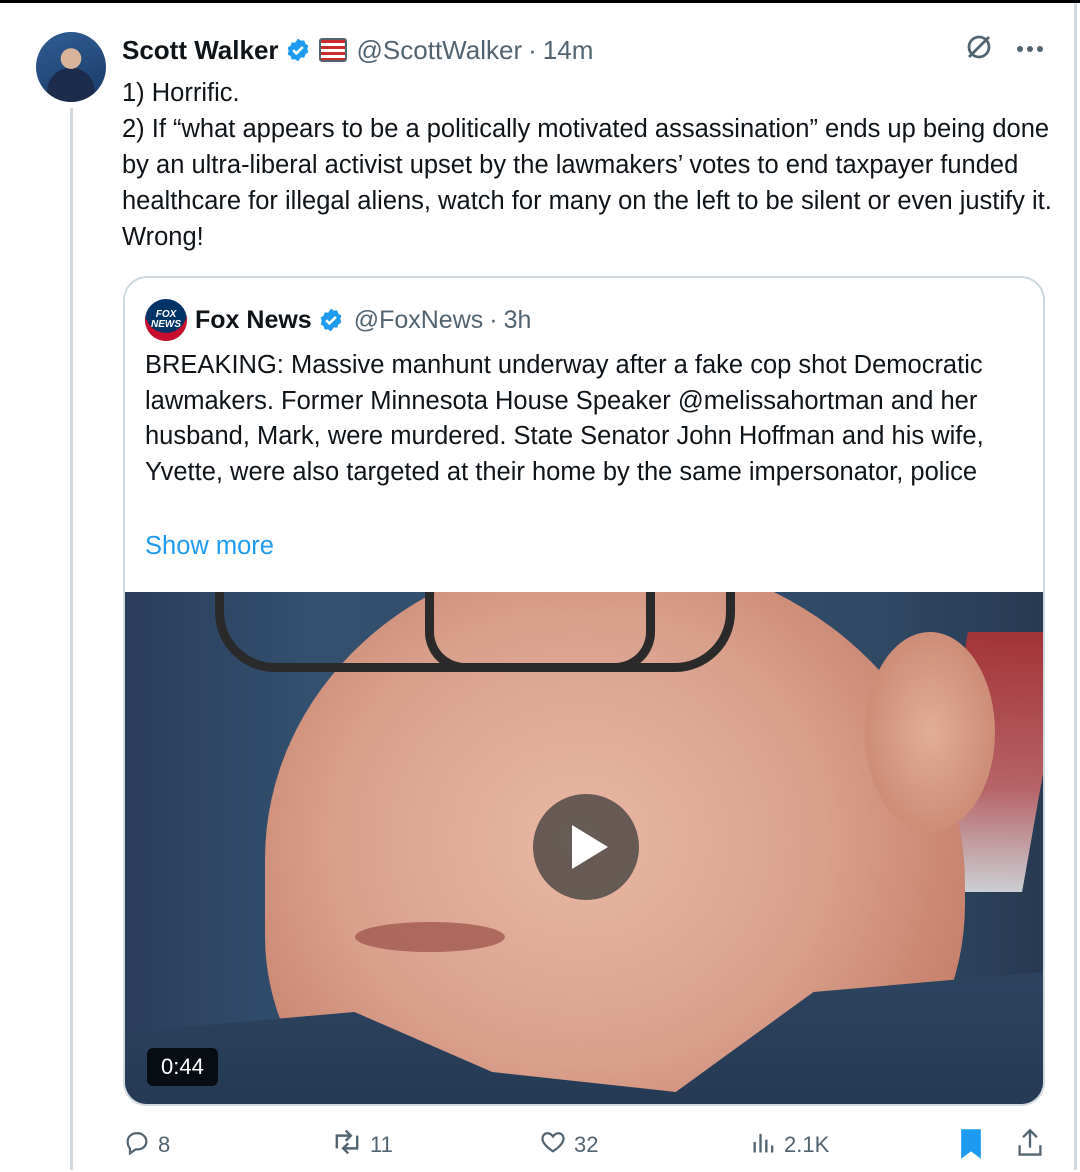 The width and height of the screenshot is (1080, 1172). I want to click on thread-line, so click(71, 639).